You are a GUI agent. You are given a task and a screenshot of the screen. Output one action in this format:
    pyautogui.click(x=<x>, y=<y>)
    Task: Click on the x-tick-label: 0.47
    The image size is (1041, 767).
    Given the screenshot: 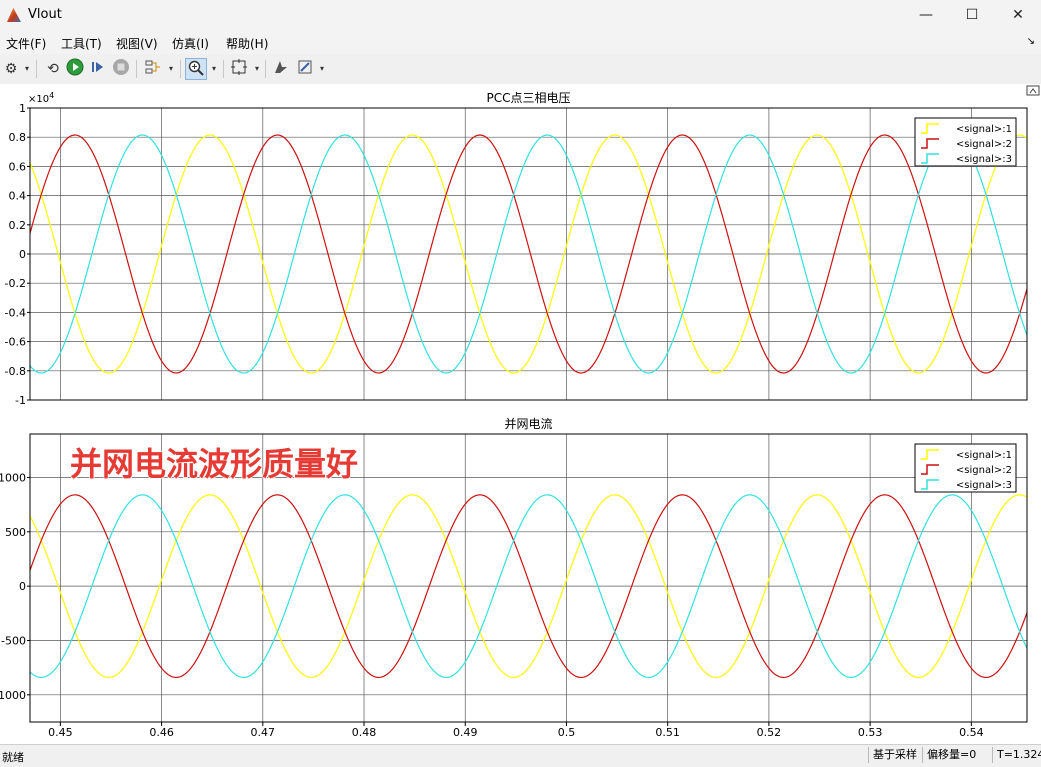 What is the action you would take?
    pyautogui.click(x=263, y=732)
    